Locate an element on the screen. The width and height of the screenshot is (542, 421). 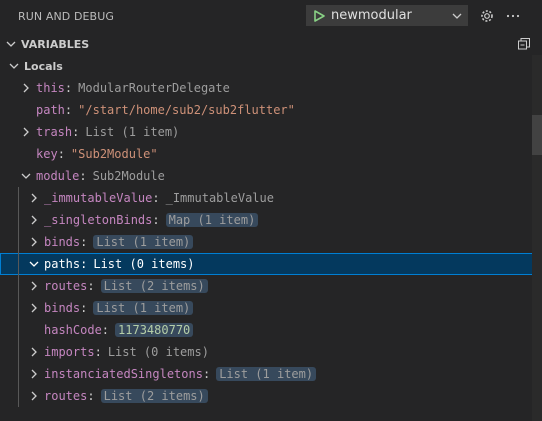
variable-value: Sub2Module is located at coordinates (128, 176).